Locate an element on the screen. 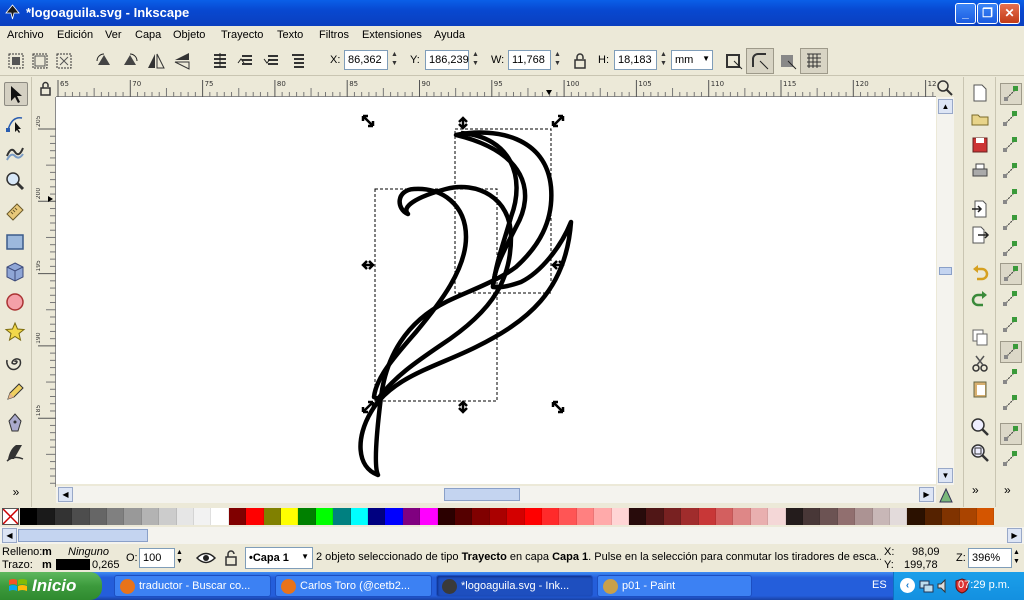  scale-handle-ne is located at coordinates (558, 121).